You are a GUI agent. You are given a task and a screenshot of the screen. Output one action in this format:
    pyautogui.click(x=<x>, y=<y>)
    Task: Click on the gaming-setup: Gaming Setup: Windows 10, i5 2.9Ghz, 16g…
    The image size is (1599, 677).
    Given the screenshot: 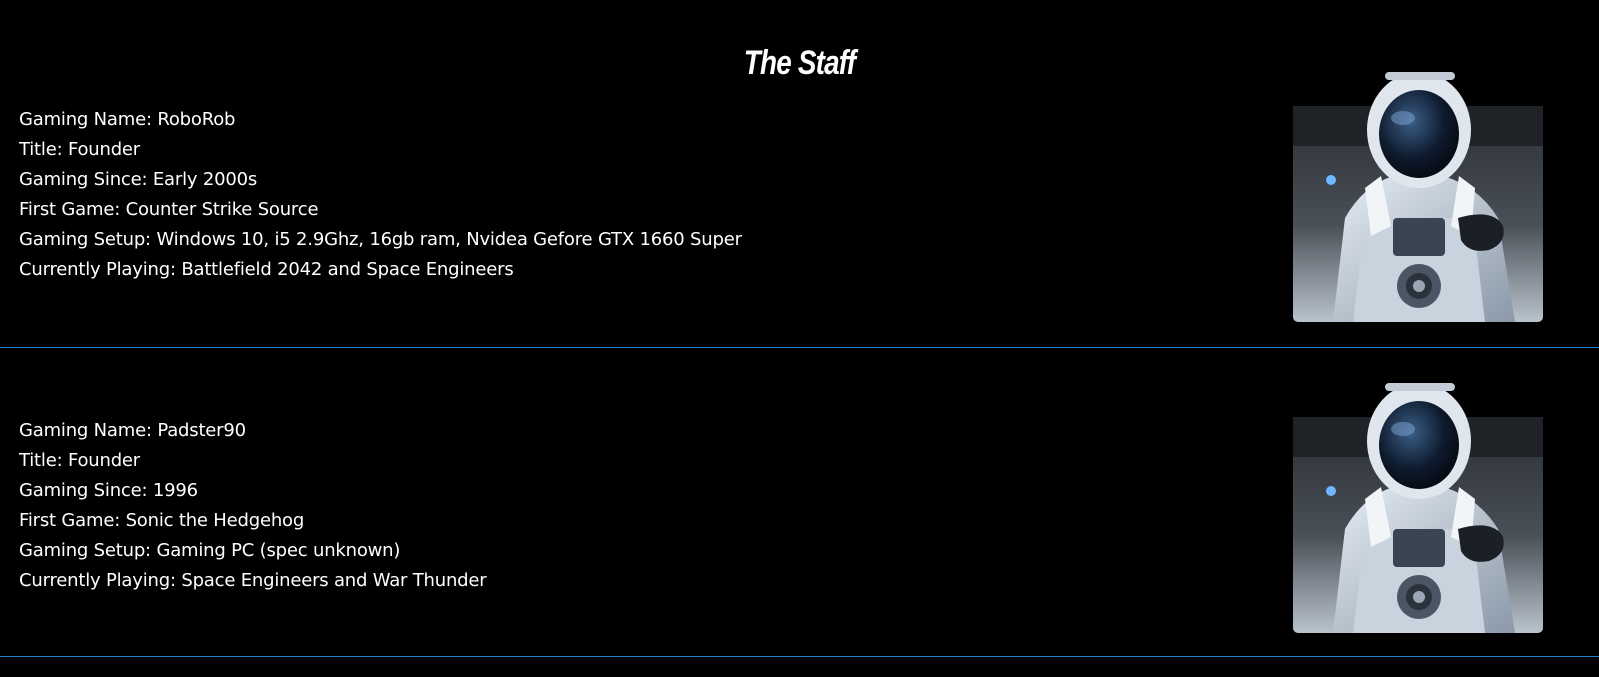 What is the action you would take?
    pyautogui.click(x=380, y=239)
    